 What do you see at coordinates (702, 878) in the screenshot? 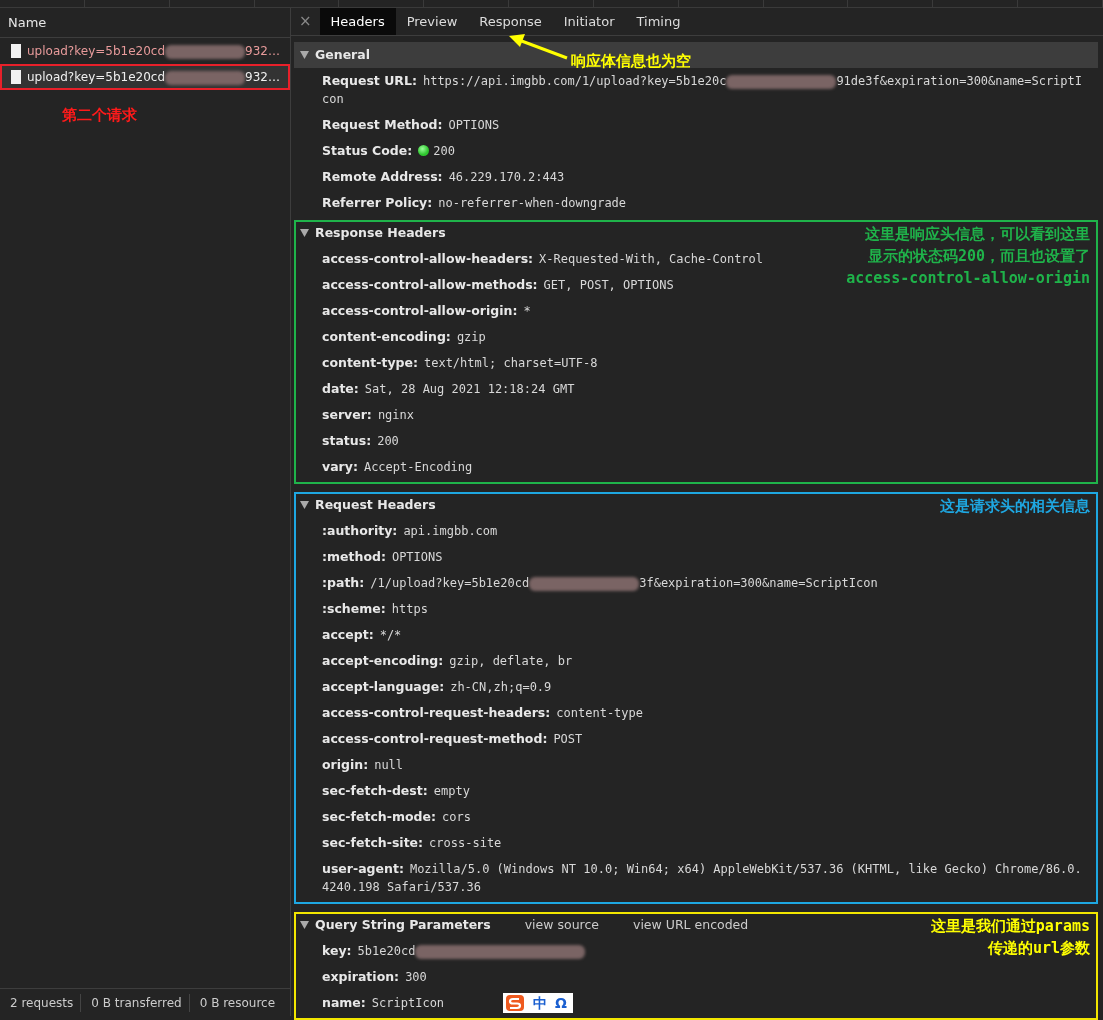
I see `header-line: user-agent: Mozilla/5.0 (Windows NT 10.0; Win64; x64) AppleWebKit/537.36 (KHTML, like Gecko) Chrome/86.0.4240.198 Safari/537.36` at bounding box center [702, 878].